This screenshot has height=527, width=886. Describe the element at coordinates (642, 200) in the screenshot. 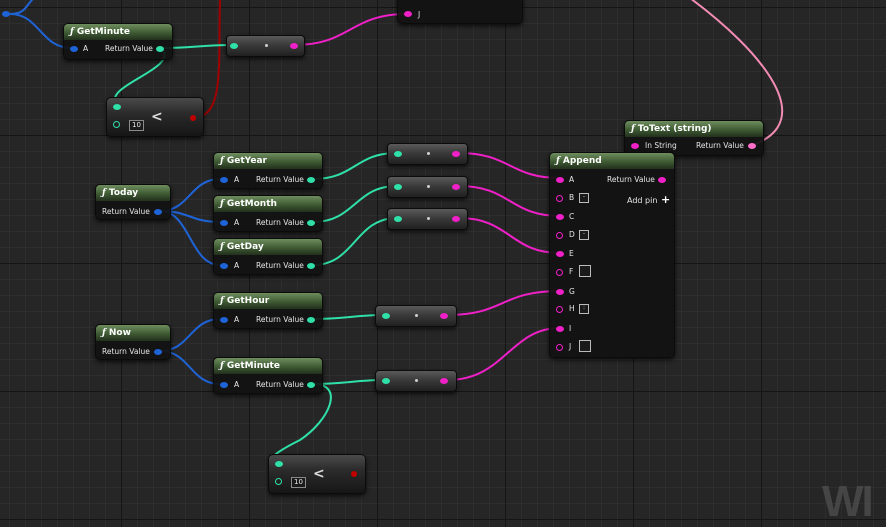

I see `add-pin-label: Add pin` at that location.